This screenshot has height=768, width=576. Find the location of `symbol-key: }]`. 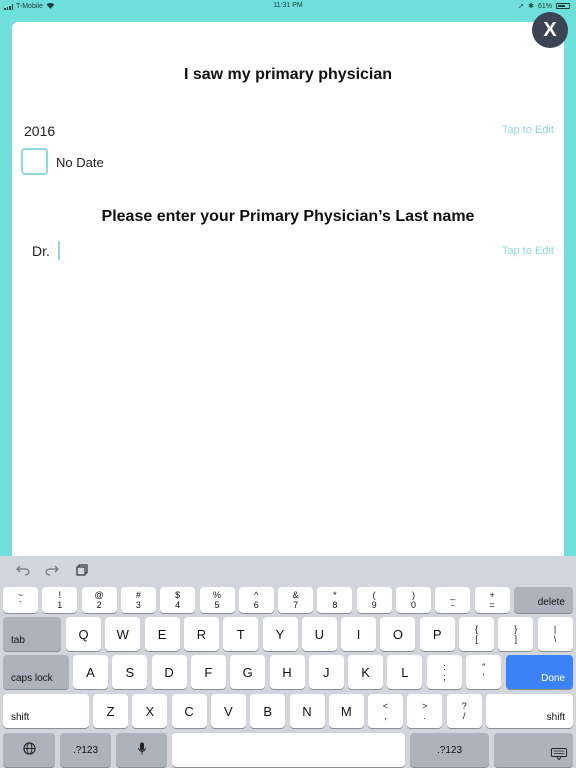

symbol-key: }] is located at coordinates (516, 634).